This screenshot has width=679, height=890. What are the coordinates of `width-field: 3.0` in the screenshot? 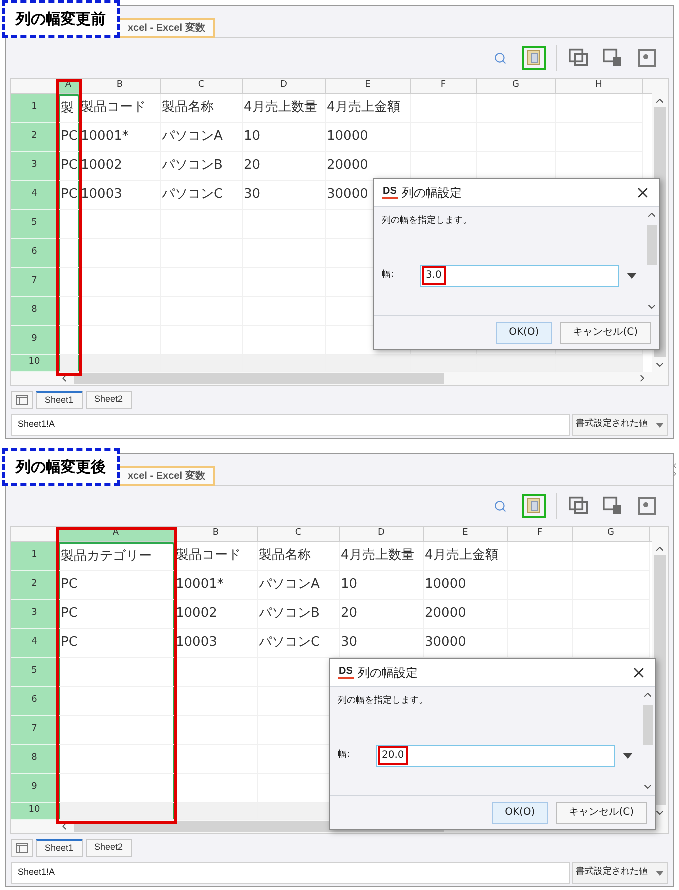 It's located at (519, 275).